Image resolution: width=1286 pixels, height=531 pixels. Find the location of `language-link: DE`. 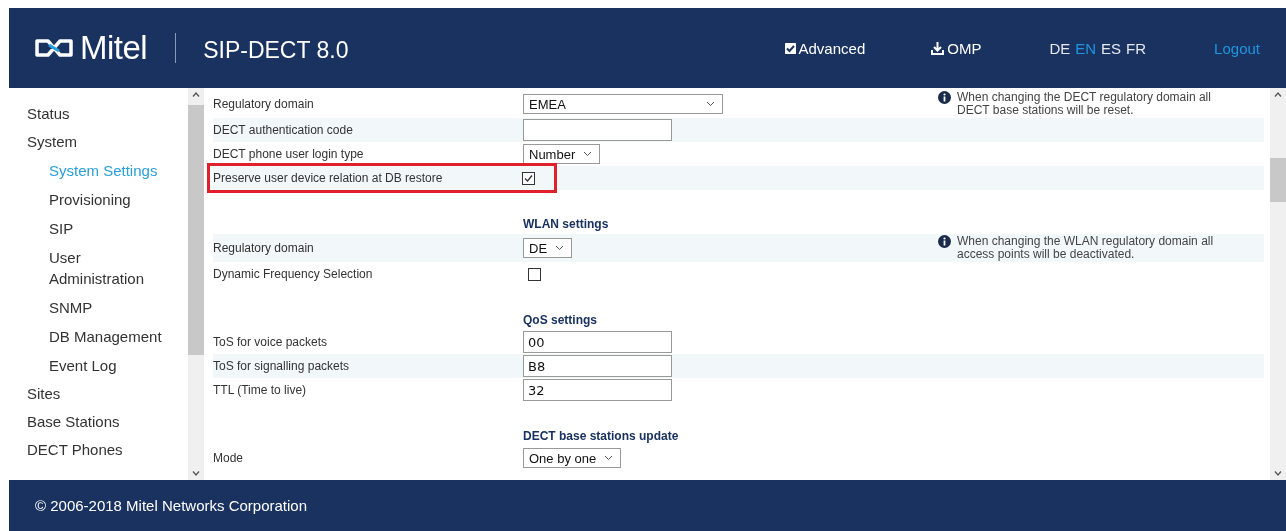

language-link: DE is located at coordinates (1060, 48).